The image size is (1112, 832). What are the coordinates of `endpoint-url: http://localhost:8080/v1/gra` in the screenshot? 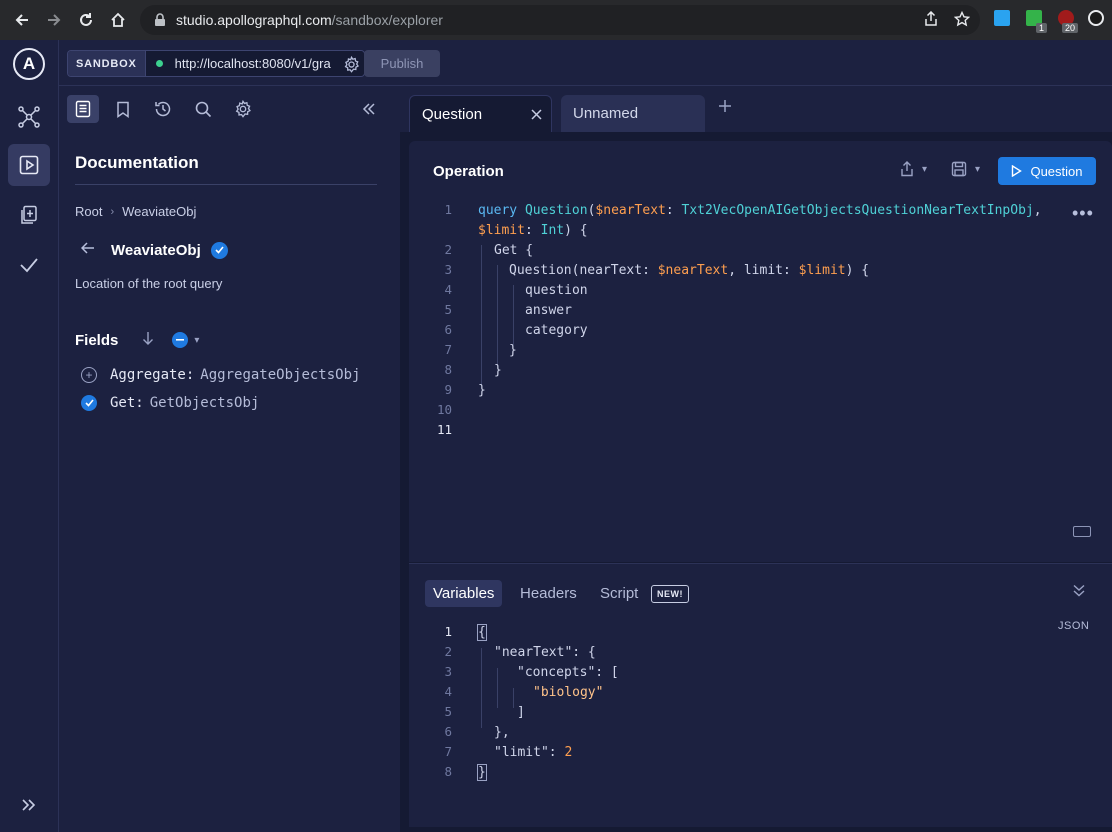 It's located at (252, 63).